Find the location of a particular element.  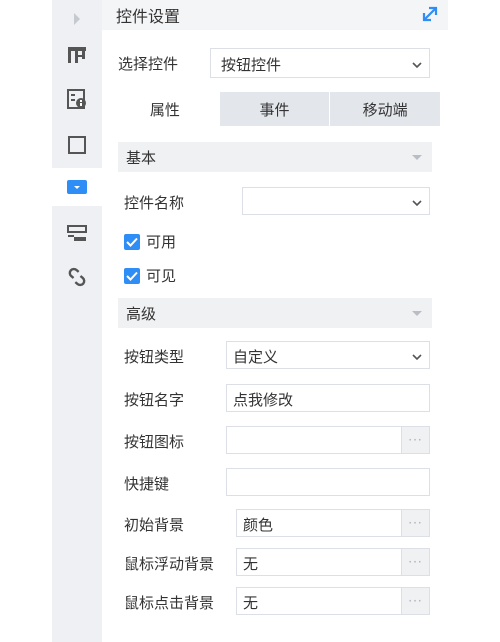

click-bg-input: 无 ··· is located at coordinates (333, 601).